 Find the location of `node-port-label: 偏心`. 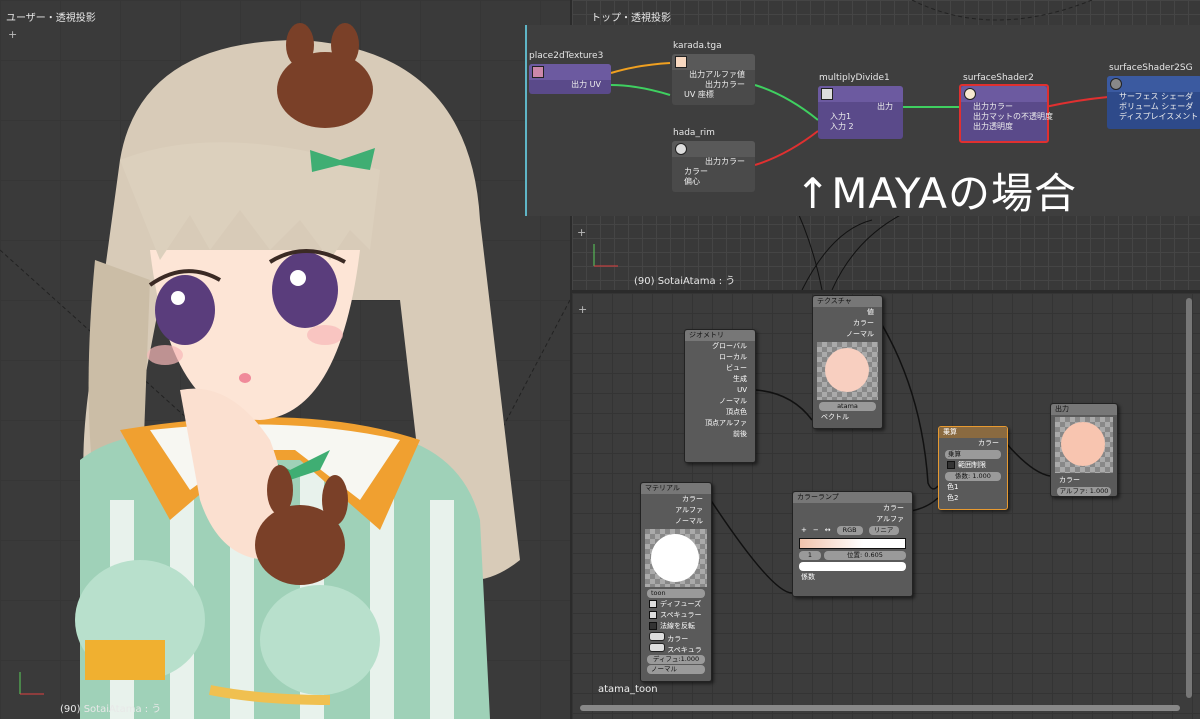

node-port-label: 偏心 is located at coordinates (692, 181).